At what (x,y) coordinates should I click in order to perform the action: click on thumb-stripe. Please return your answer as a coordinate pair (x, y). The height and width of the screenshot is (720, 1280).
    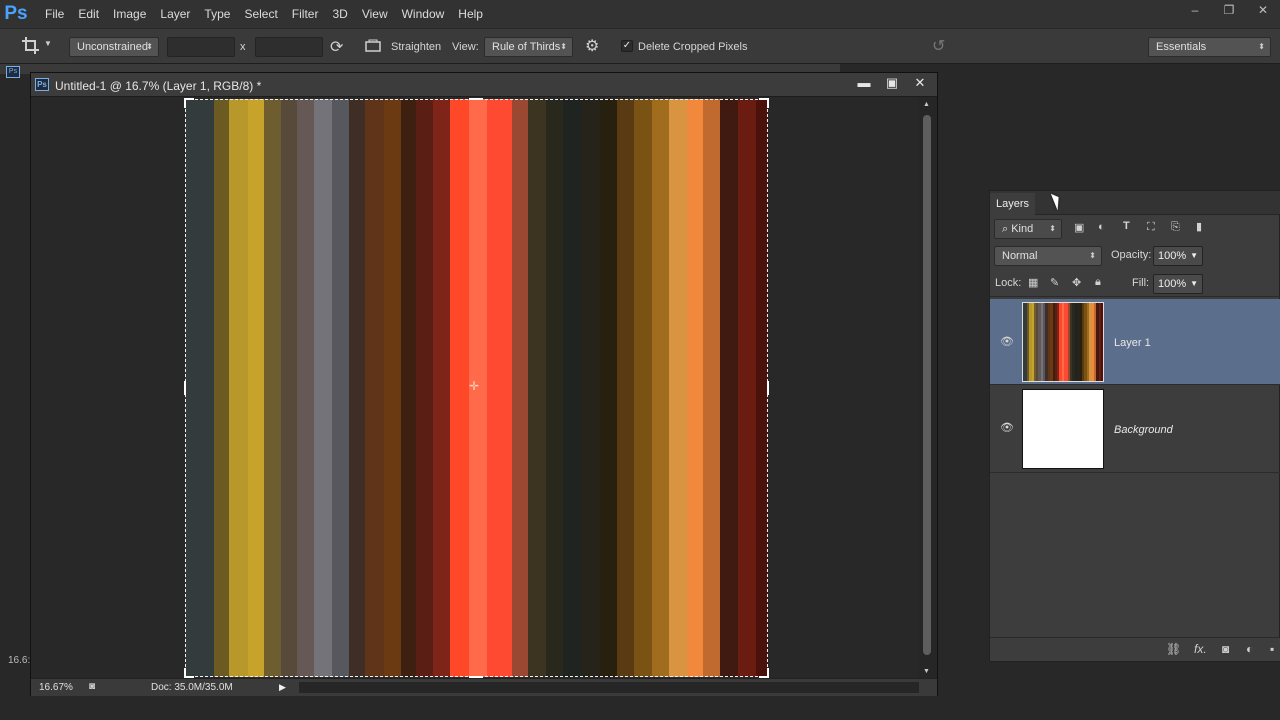
    Looking at the image, I should click on (1102, 342).